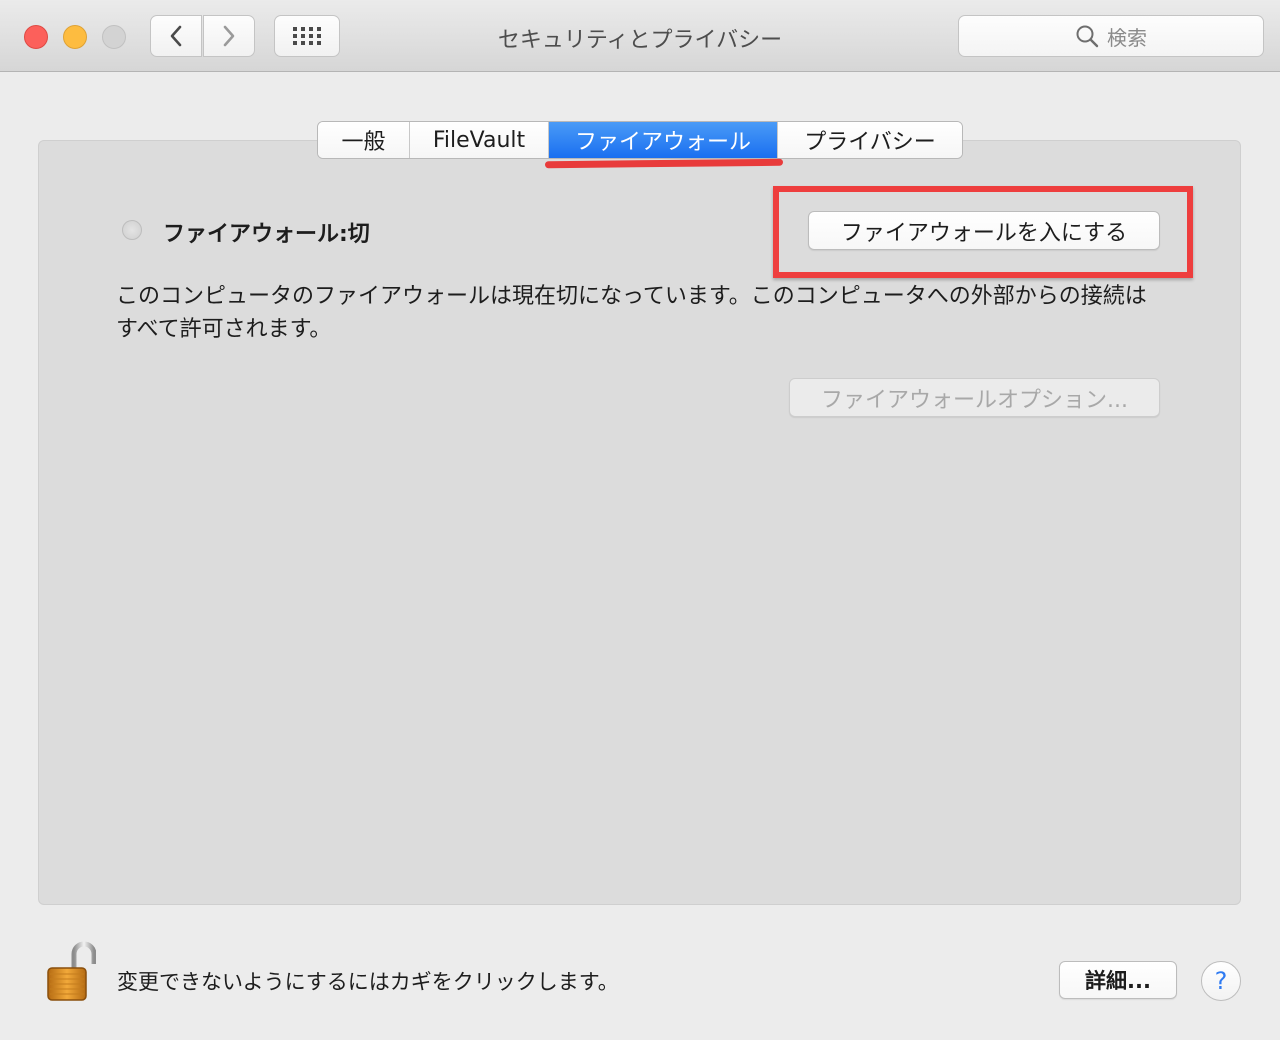 This screenshot has height=1040, width=1280. I want to click on show-all-button, so click(307, 36).